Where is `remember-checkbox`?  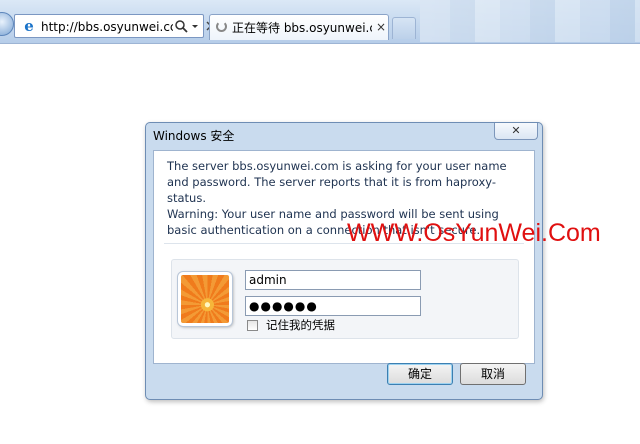 remember-checkbox is located at coordinates (252, 325).